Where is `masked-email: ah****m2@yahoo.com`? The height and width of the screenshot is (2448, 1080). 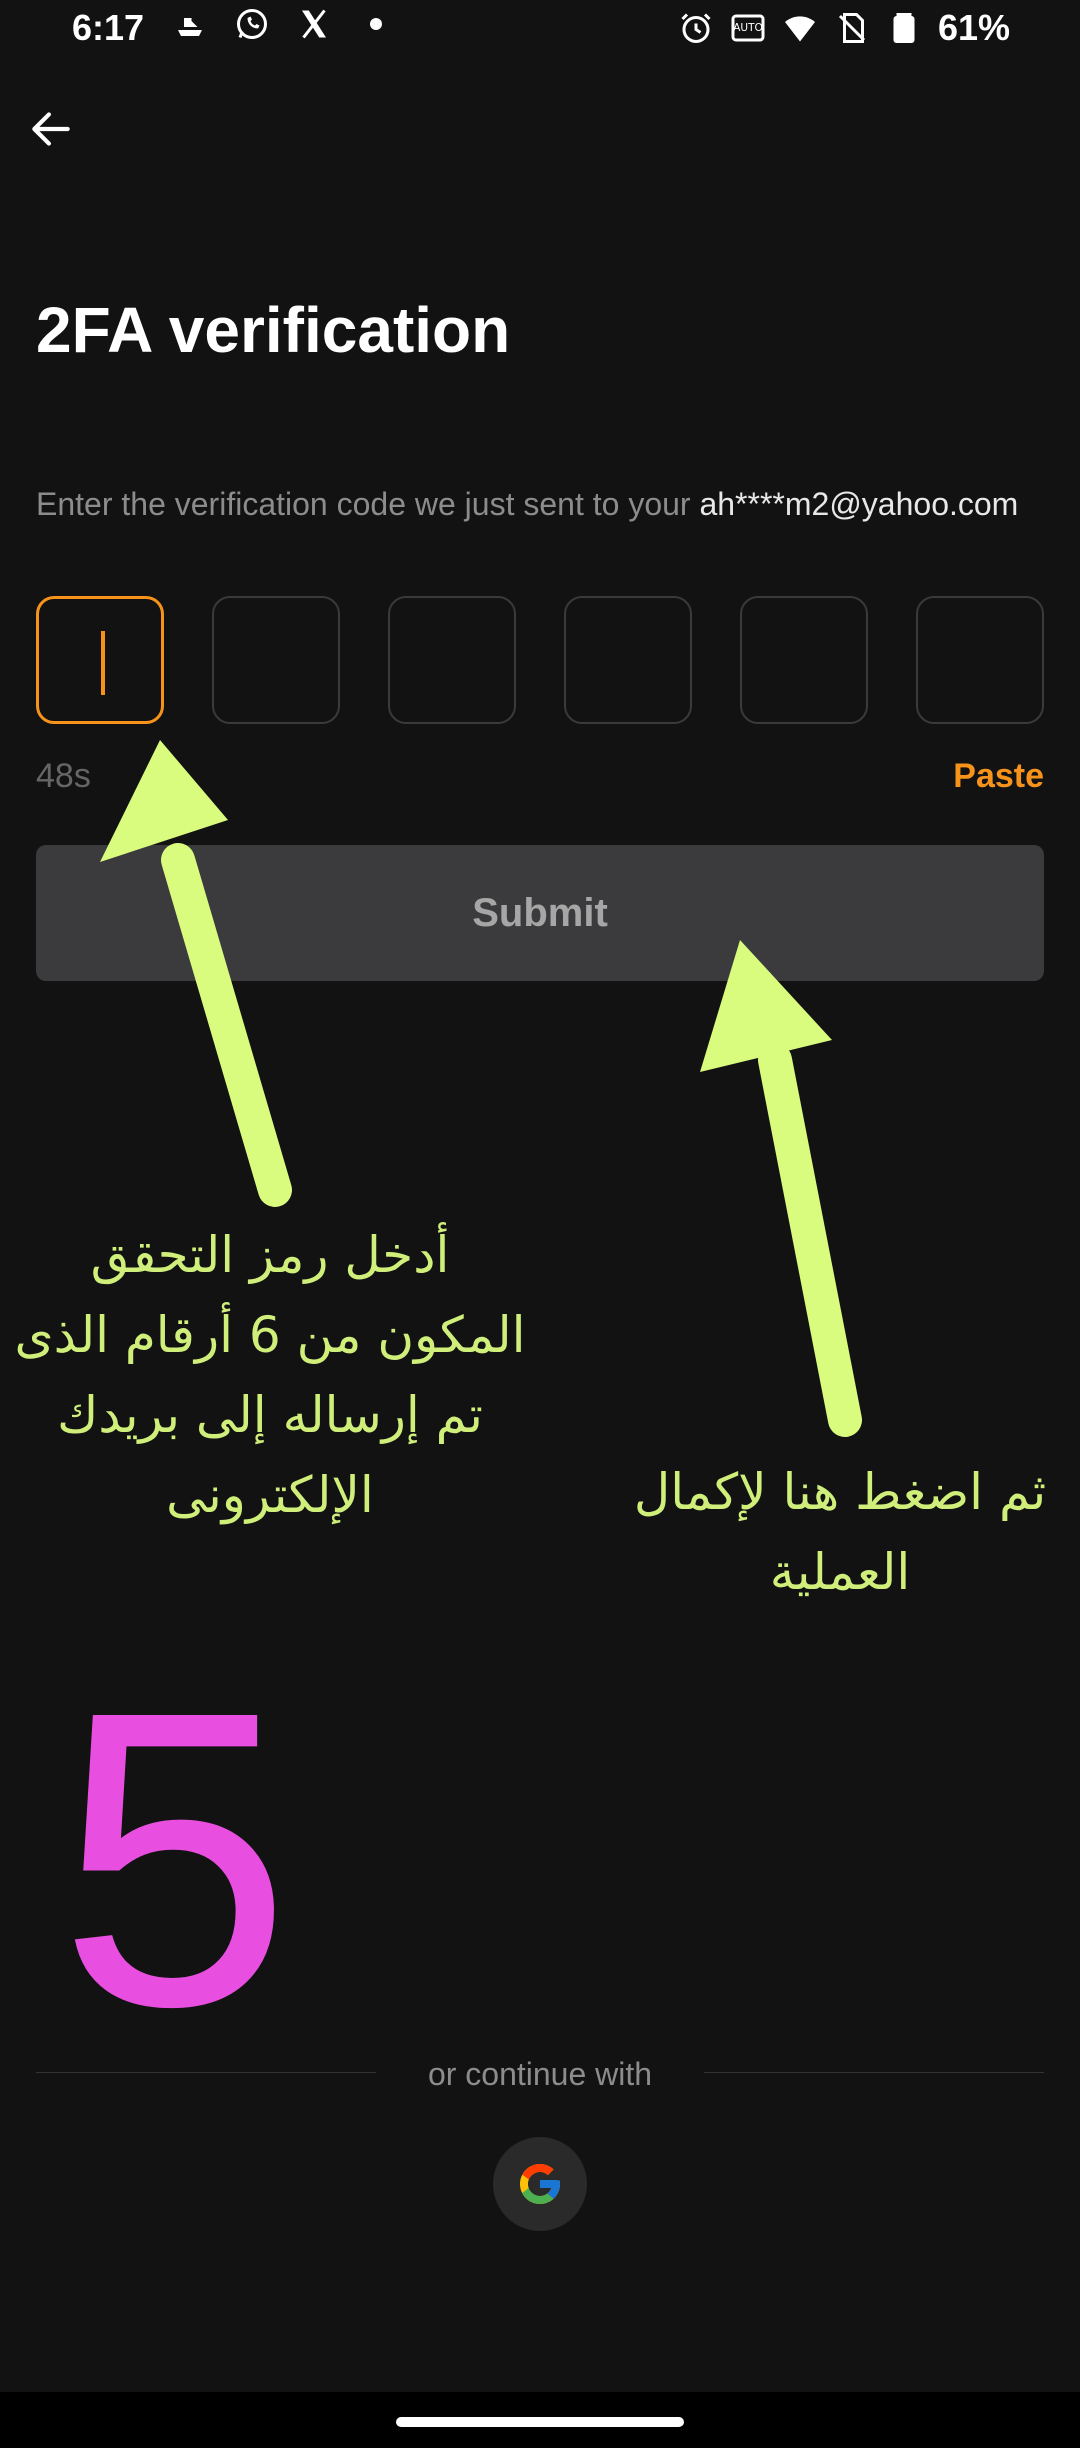 masked-email: ah****m2@yahoo.com is located at coordinates (859, 504).